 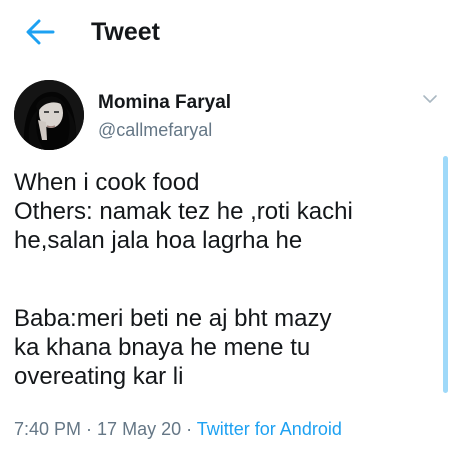 What do you see at coordinates (445, 274) in the screenshot?
I see `scrollbar` at bounding box center [445, 274].